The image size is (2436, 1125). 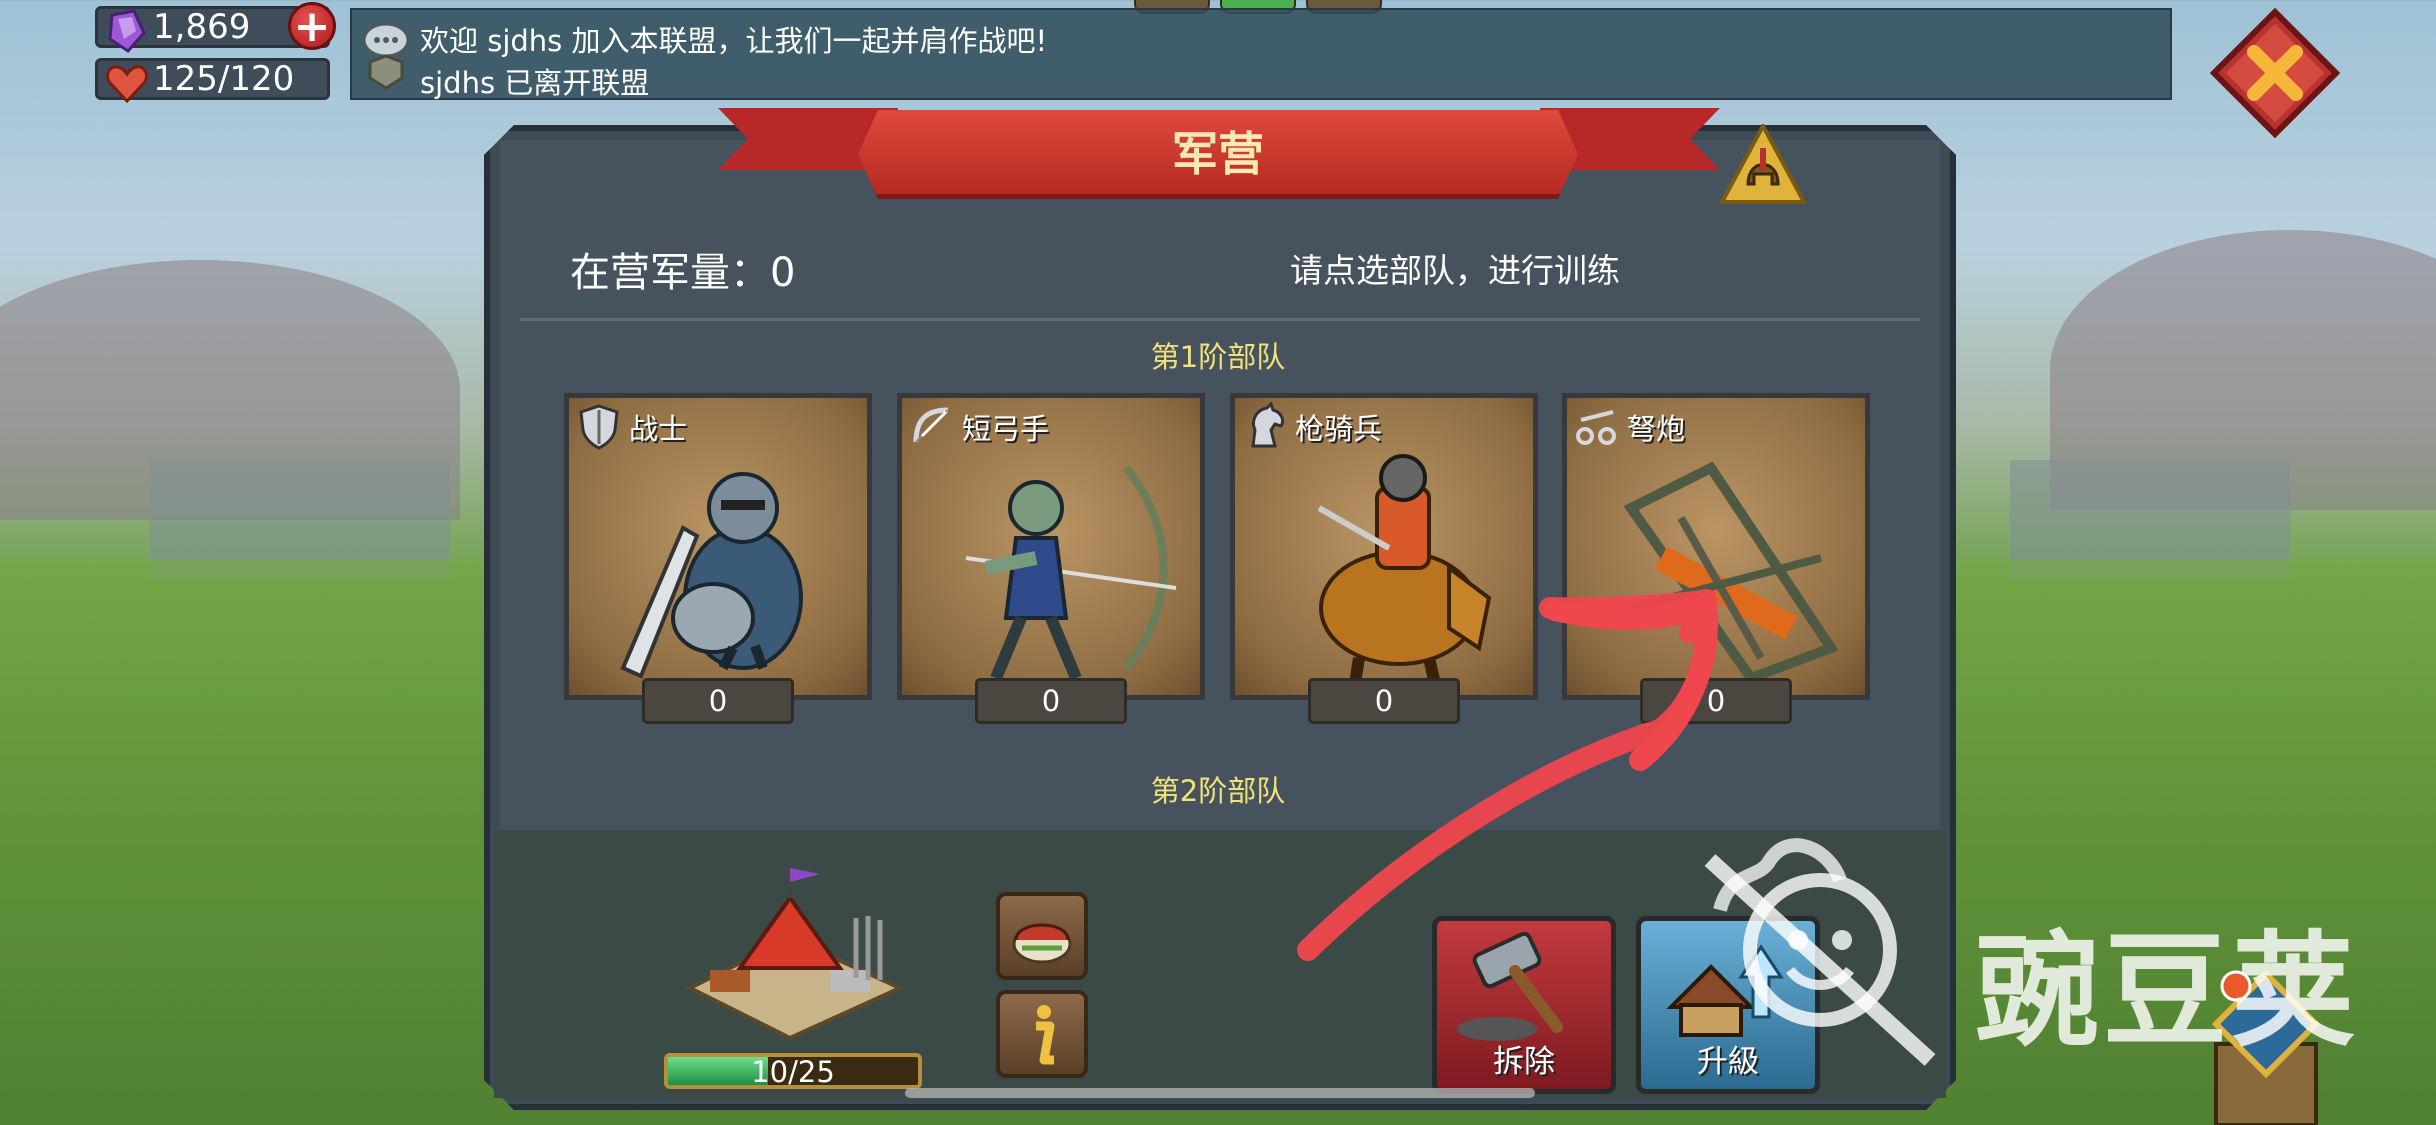 What do you see at coordinates (1731, 573) in the screenshot?
I see `ballista-illustration` at bounding box center [1731, 573].